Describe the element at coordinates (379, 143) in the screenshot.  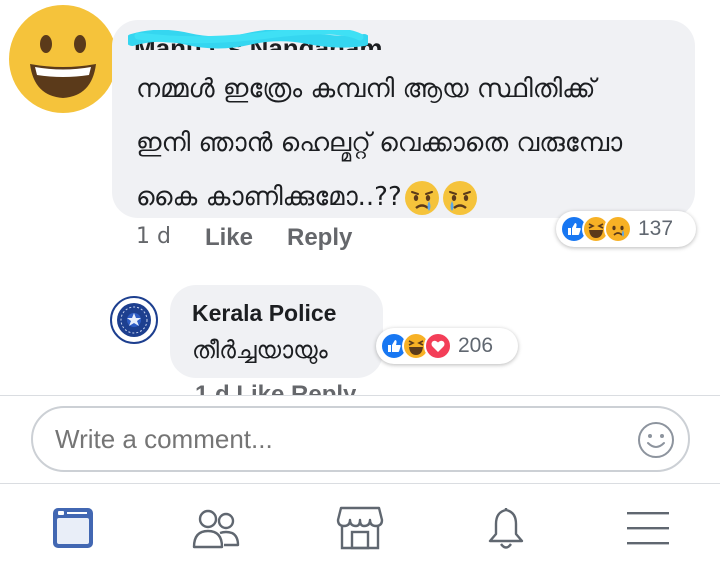
I see `comment-line: ഇനി ഞാൻ ഹെല്മറ്റ് വെക്കാതെ വരുമ്പോ` at that location.